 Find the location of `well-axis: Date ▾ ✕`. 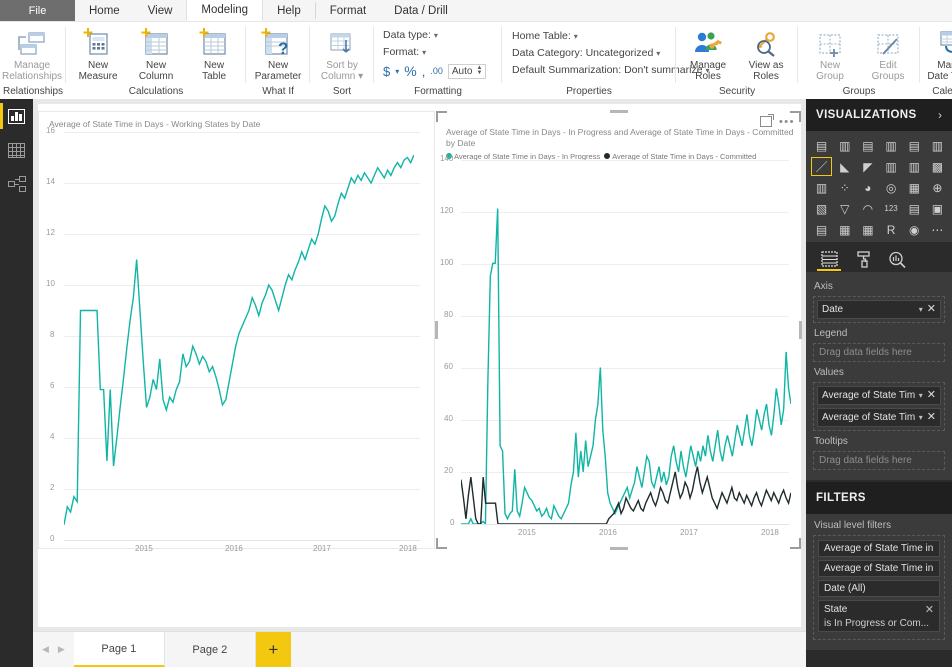

well-axis: Date ▾ ✕ is located at coordinates (879, 309).